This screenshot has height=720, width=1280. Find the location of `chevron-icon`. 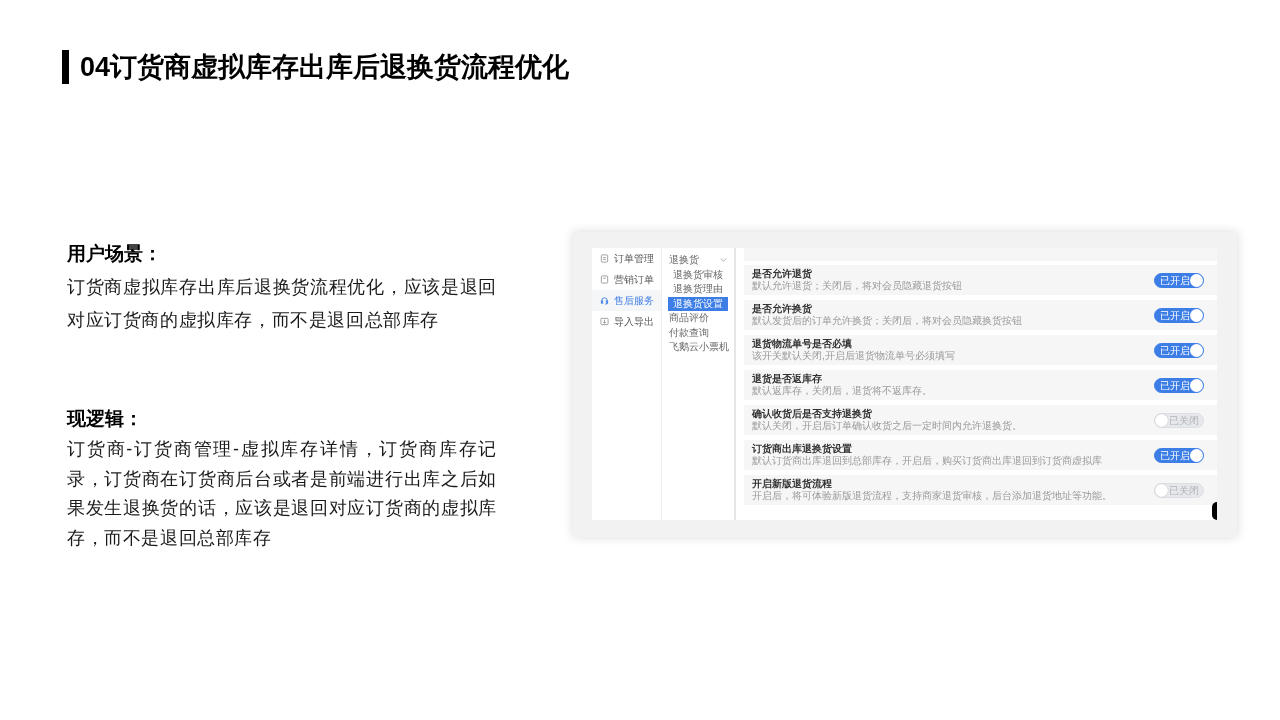

chevron-icon is located at coordinates (723, 260).